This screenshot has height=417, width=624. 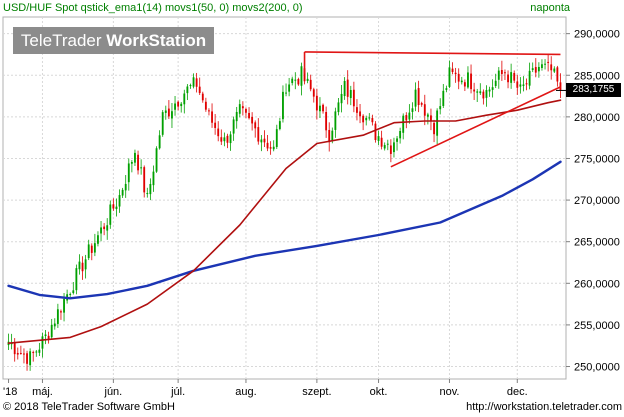 I want to click on x-tick-label: nov., so click(x=449, y=392).